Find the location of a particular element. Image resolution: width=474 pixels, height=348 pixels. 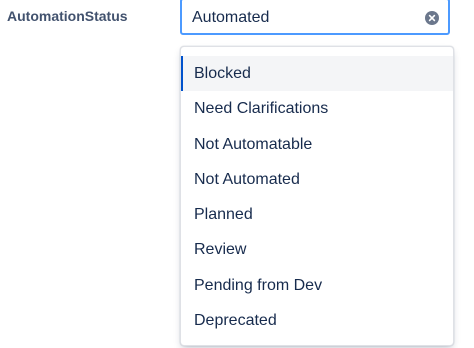

option-need-clarifications: Need Clarifications is located at coordinates (317, 108).